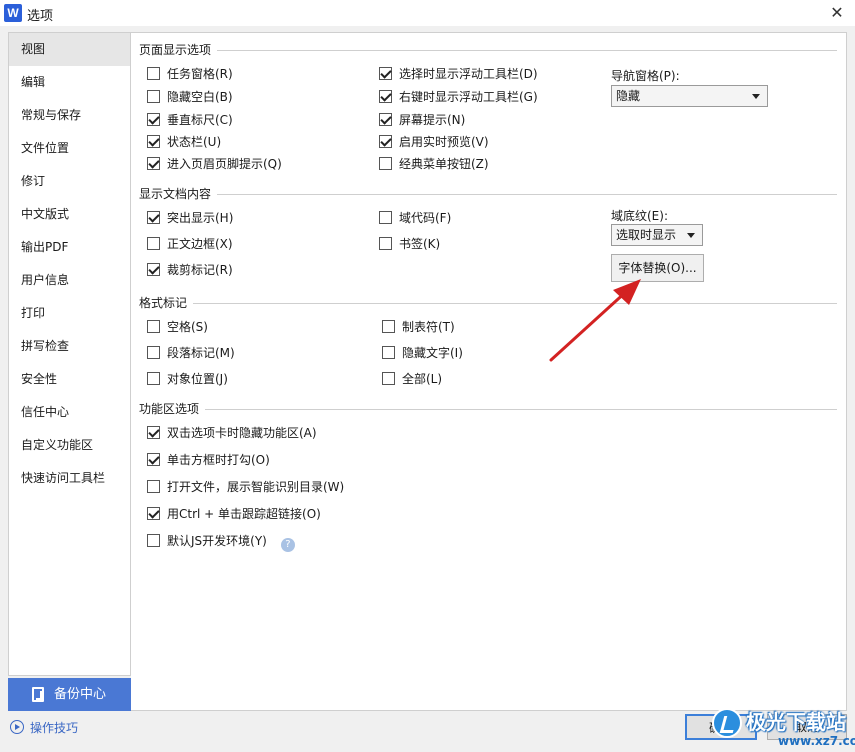 This screenshot has height=752, width=855. What do you see at coordinates (595, 320) in the screenshot?
I see `annotation-arrow-icon` at bounding box center [595, 320].